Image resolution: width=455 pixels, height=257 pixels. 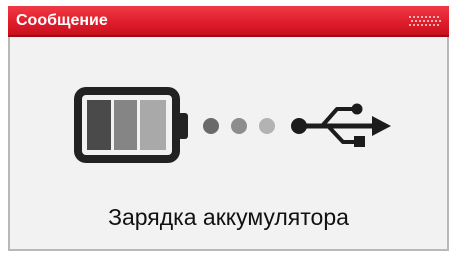 I want to click on charging-message: Зарядка аккумулятора, so click(x=228, y=217).